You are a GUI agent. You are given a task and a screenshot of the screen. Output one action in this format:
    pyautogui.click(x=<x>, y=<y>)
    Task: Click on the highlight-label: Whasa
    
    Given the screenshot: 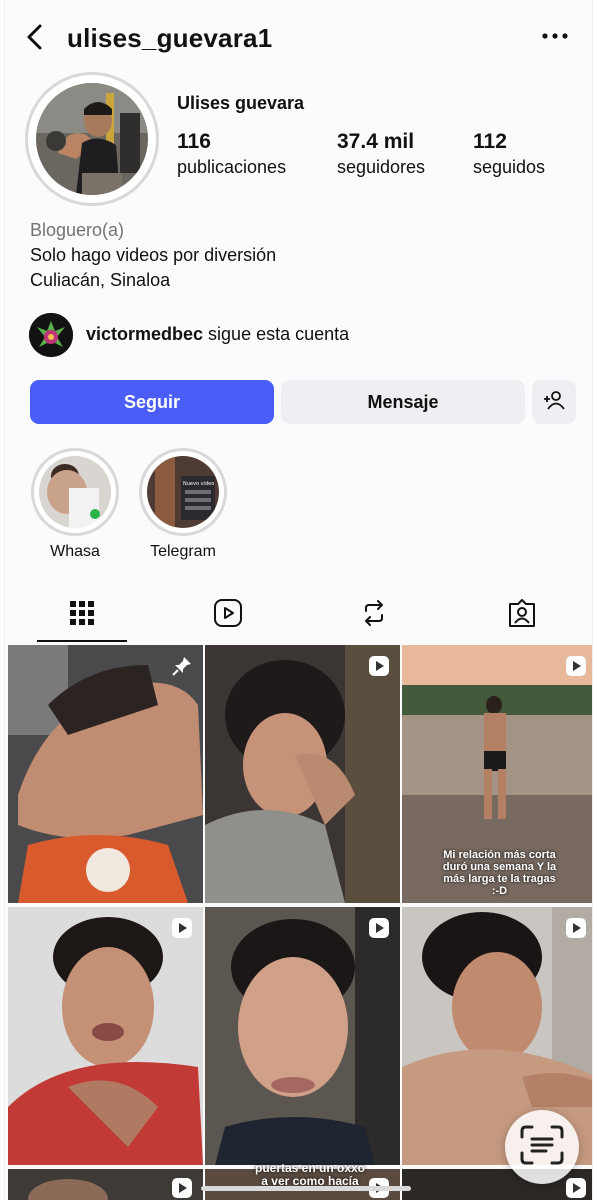 What is the action you would take?
    pyautogui.click(x=75, y=551)
    